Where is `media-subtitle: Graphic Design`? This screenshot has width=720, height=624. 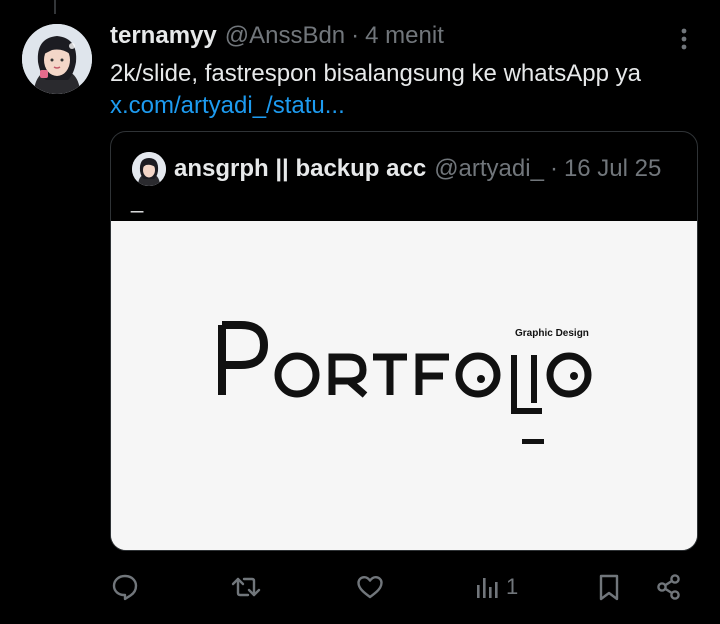
media-subtitle: Graphic Design is located at coordinates (552, 333).